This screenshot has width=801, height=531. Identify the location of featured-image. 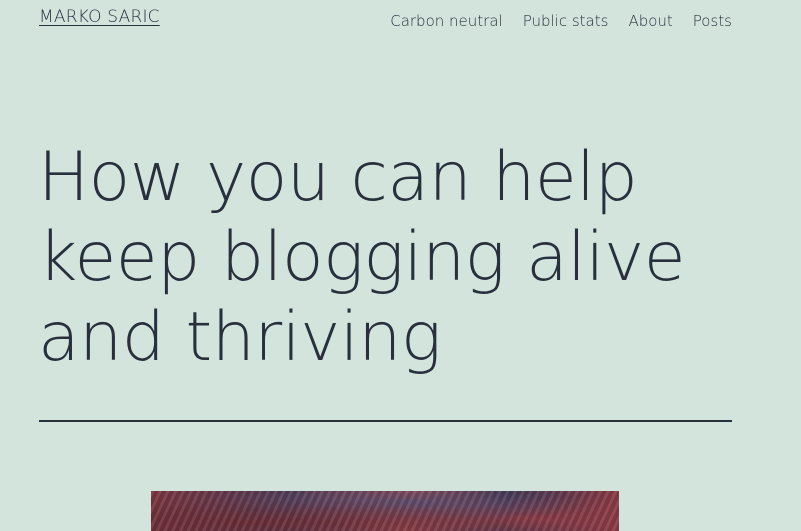
(385, 511).